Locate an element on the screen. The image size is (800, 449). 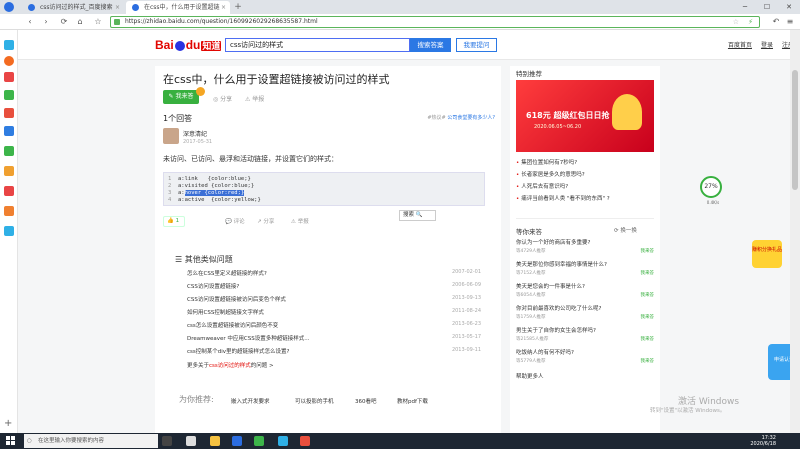
recommend-item: 教材pdf下载 is located at coordinates (412, 401).